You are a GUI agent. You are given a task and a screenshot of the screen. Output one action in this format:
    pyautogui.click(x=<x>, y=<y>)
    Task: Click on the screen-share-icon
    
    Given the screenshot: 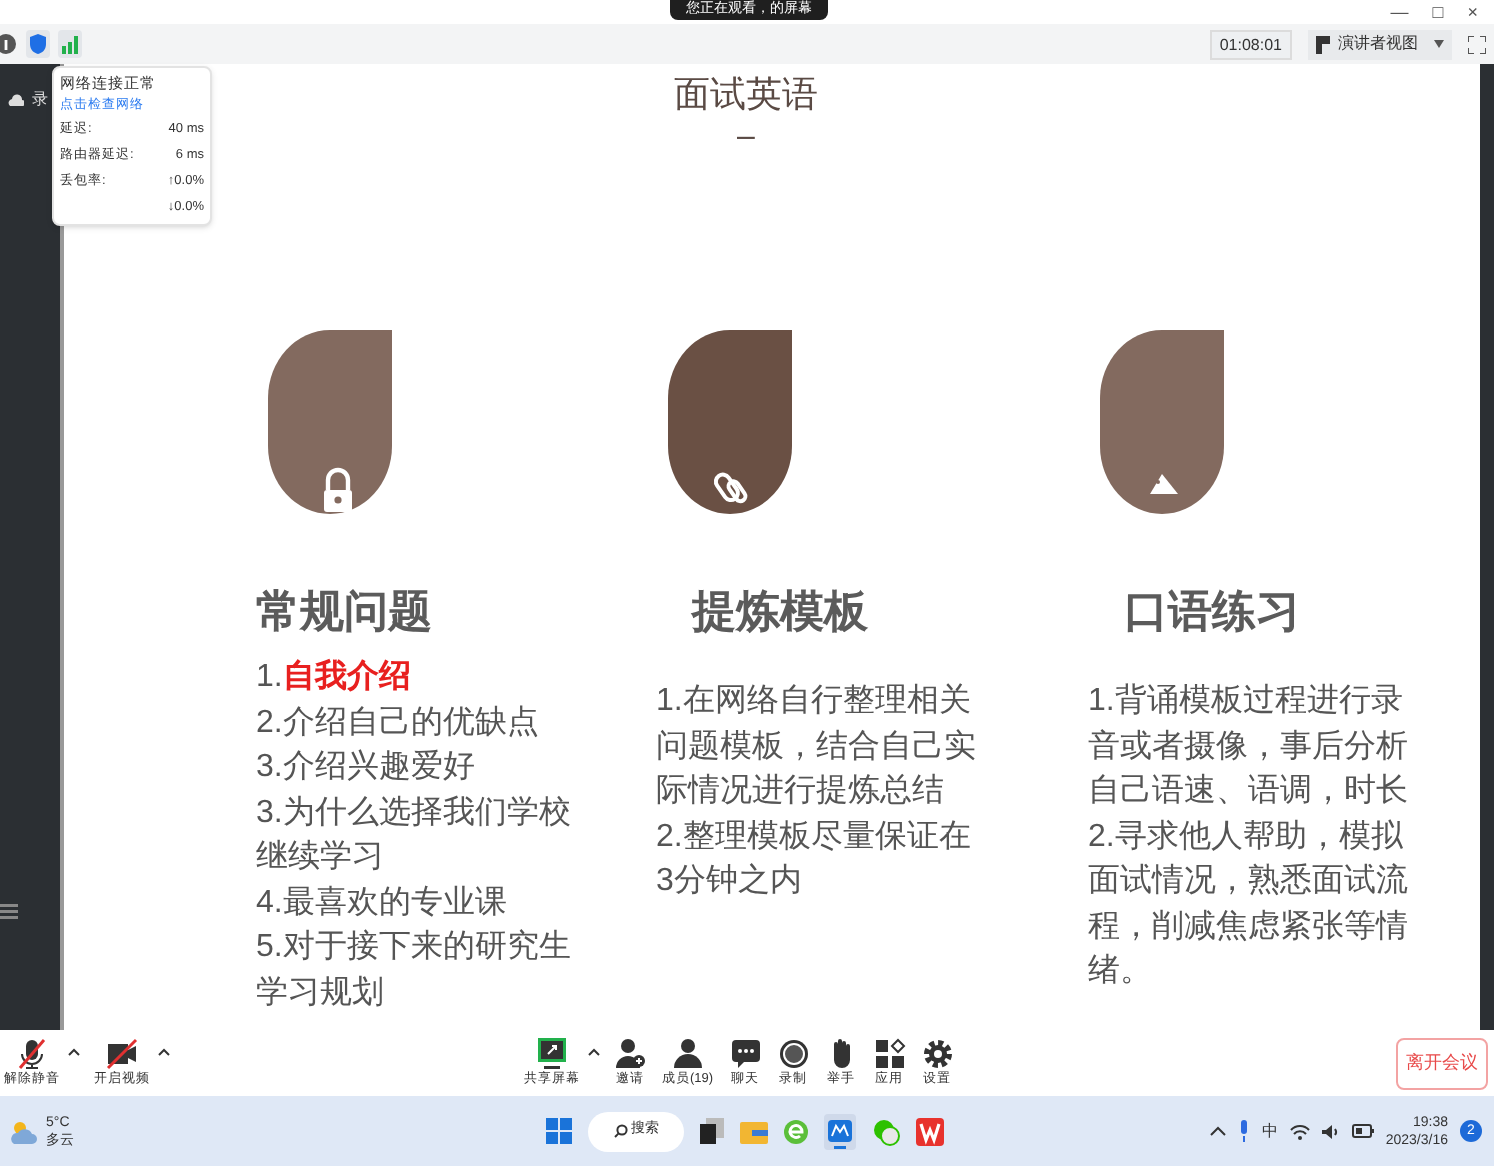 What is the action you would take?
    pyautogui.click(x=552, y=1054)
    